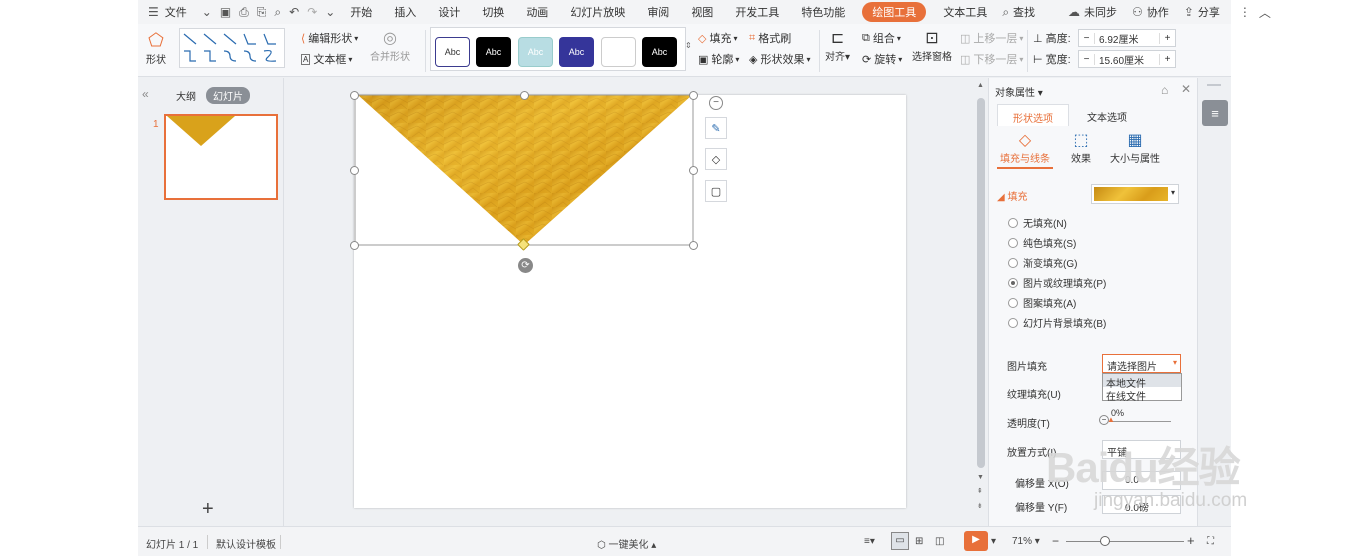 This screenshot has height=556, width=1366. Describe the element at coordinates (1163, 12) in the screenshot. I see `collab-button: 协作` at that location.